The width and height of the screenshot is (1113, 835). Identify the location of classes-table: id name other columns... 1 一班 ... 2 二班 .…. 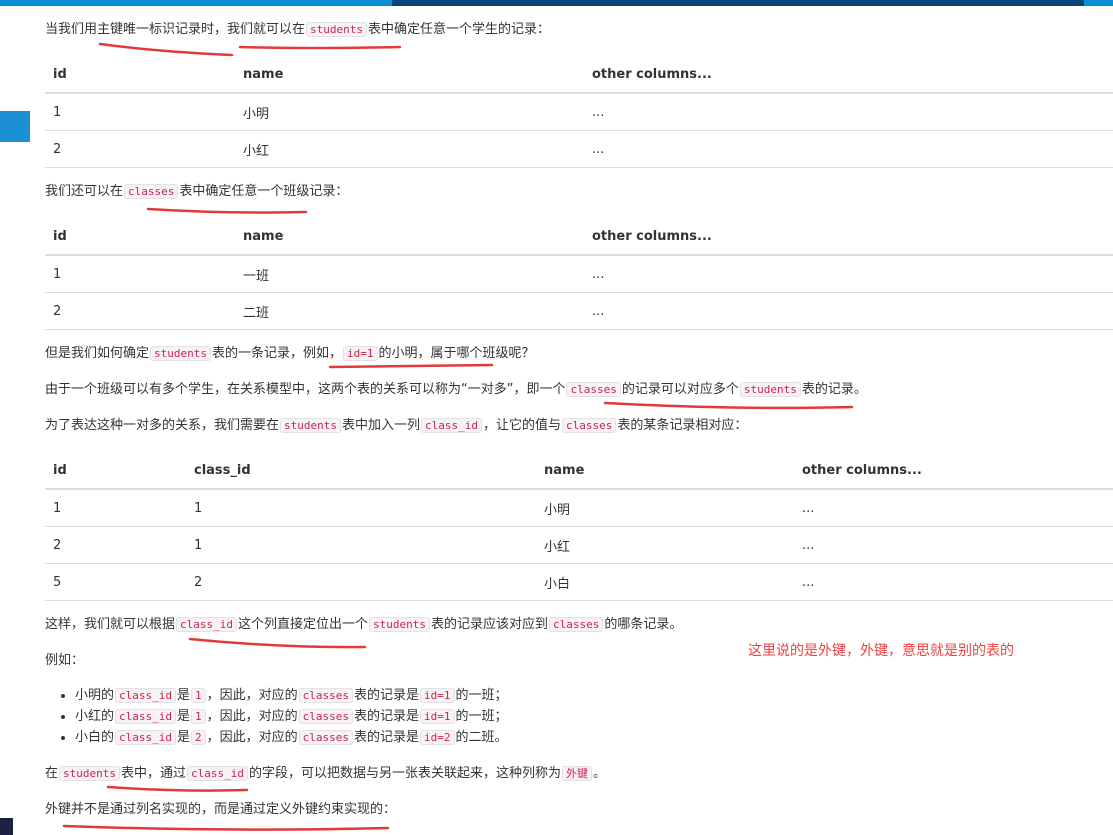
(579, 274).